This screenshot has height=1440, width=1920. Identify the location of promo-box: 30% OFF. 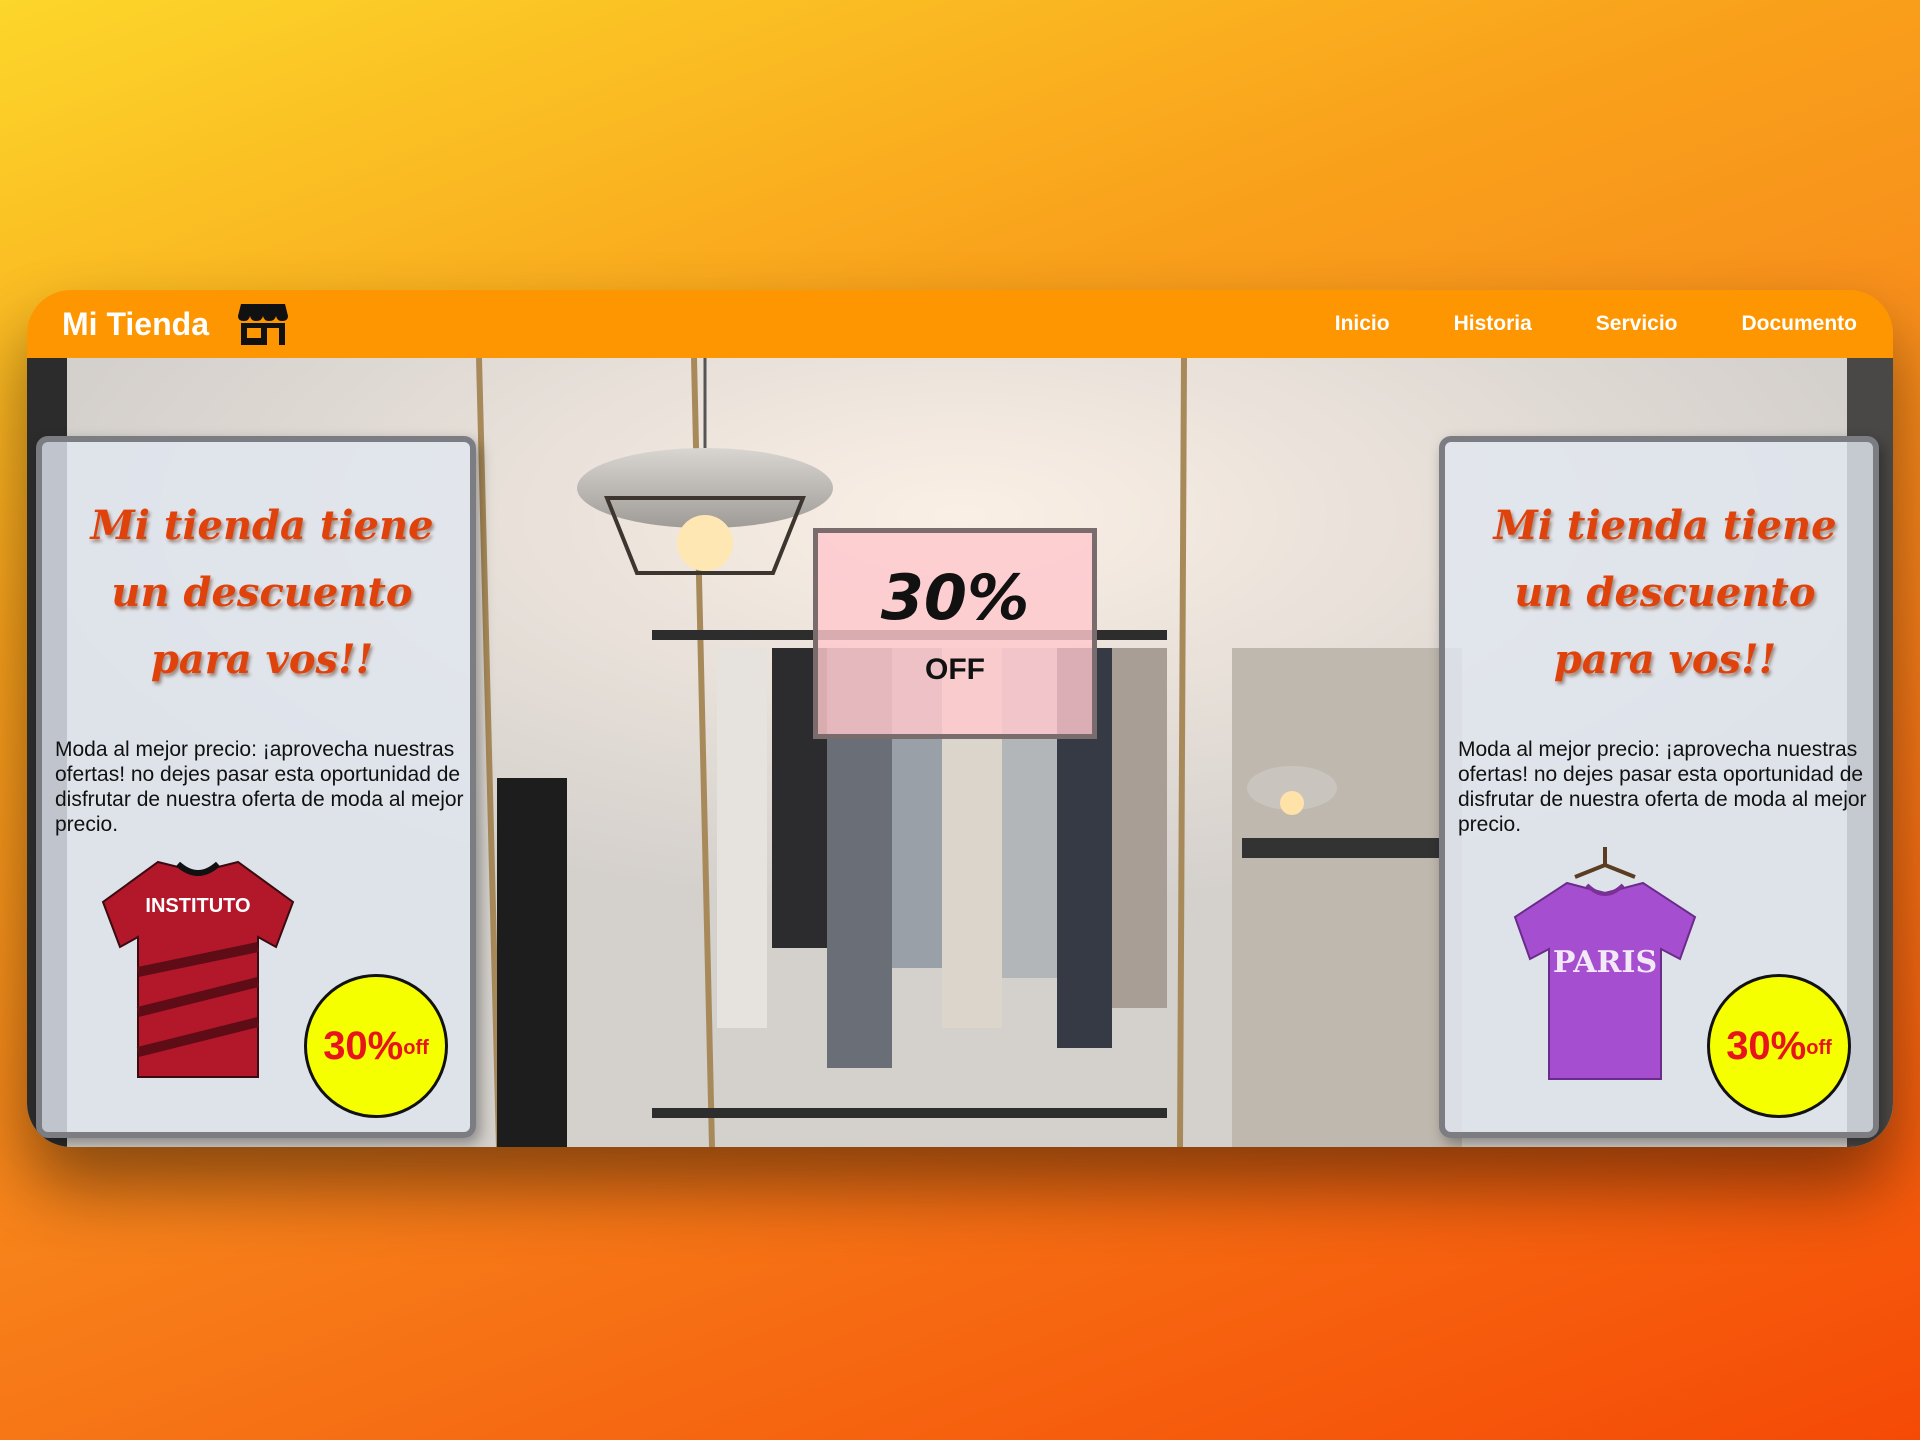
(955, 633).